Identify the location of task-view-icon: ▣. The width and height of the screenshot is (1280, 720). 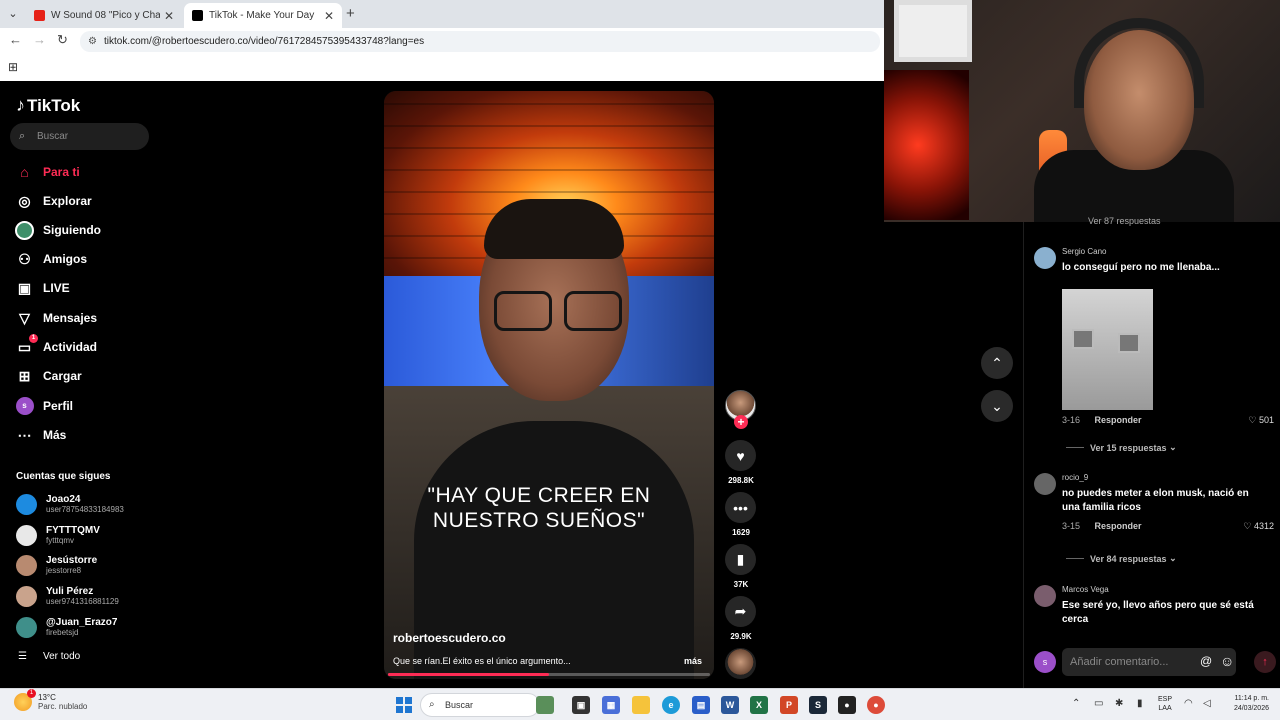
(581, 705).